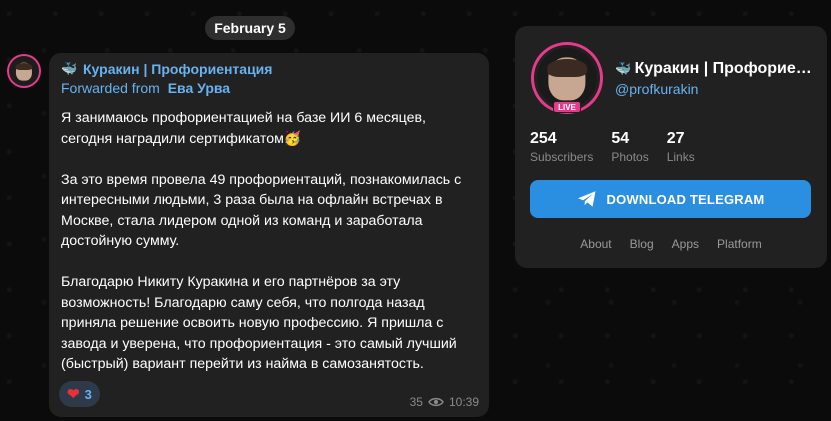  Describe the element at coordinates (110, 88) in the screenshot. I see `forwarded-prefix: Forwarded from` at that location.